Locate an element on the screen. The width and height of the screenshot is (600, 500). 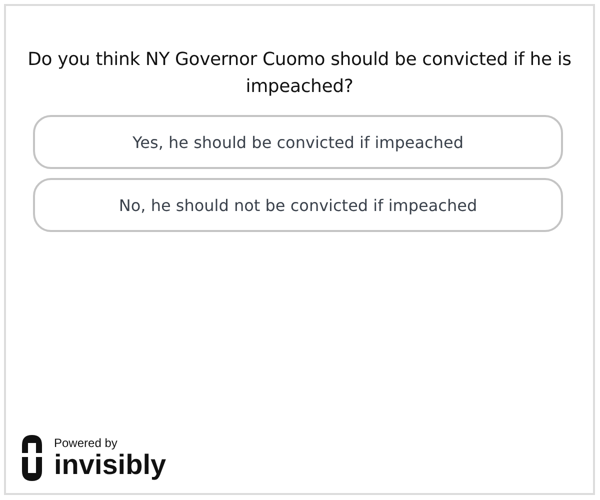
poll-question: Do you think NY Governor Cuomo should be convicted if he is impeached? is located at coordinates (299, 73).